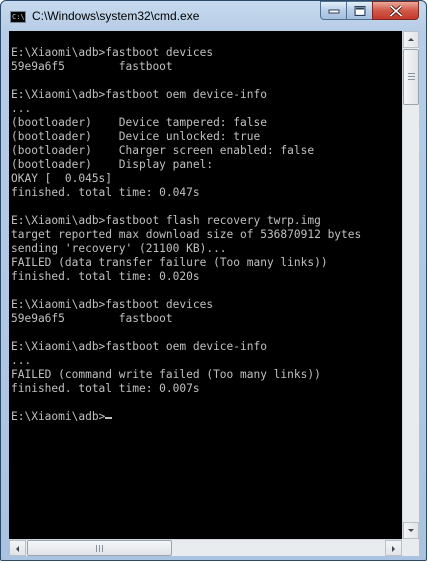  I want to click on horizontal-scrollbar, so click(205, 547).